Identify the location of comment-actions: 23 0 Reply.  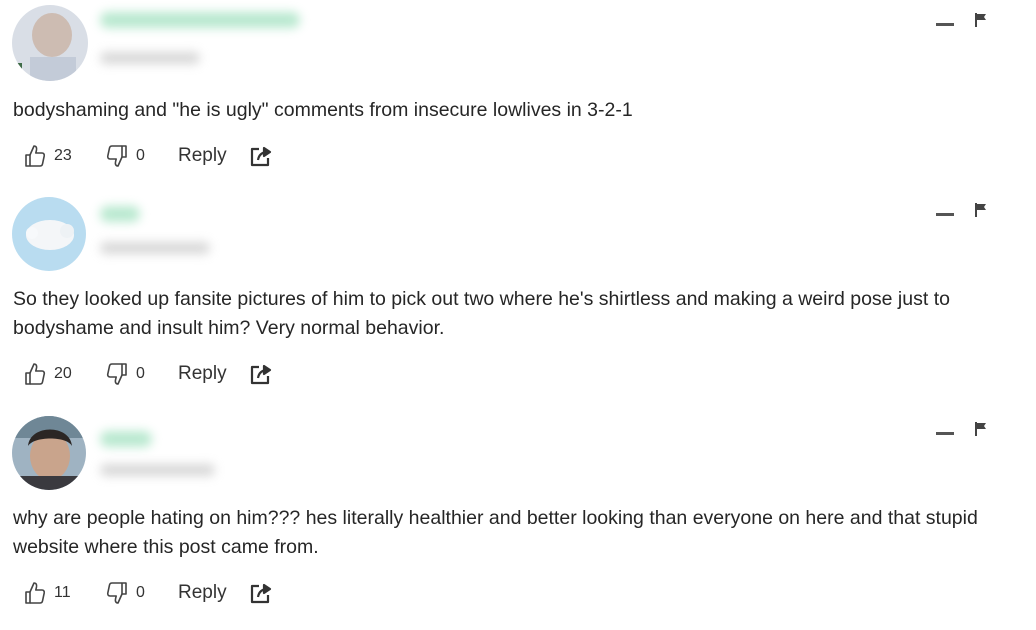
(200, 156).